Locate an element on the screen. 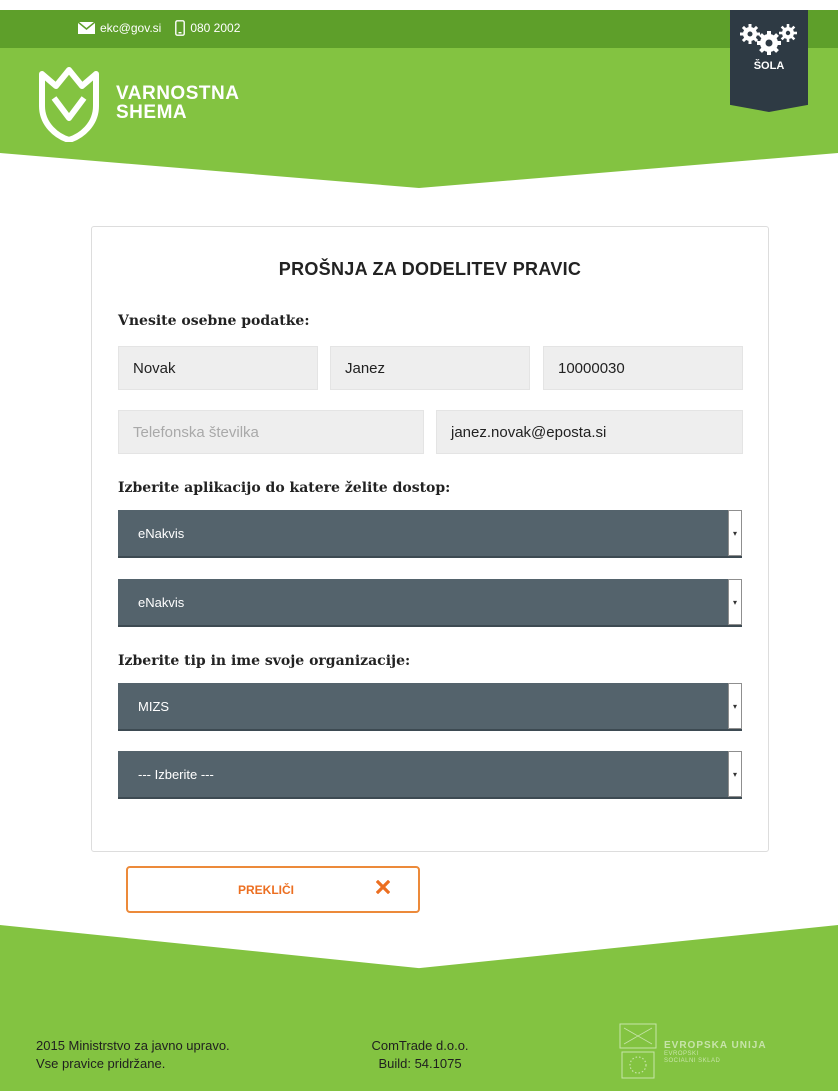 Image resolution: width=838 pixels, height=1091 pixels. gears-icon is located at coordinates (768, 39).